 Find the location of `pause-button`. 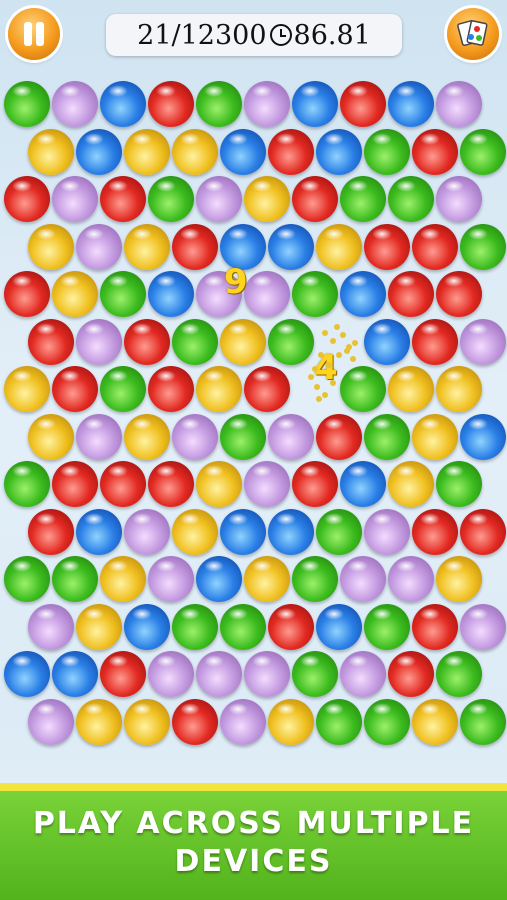

pause-button is located at coordinates (34, 34).